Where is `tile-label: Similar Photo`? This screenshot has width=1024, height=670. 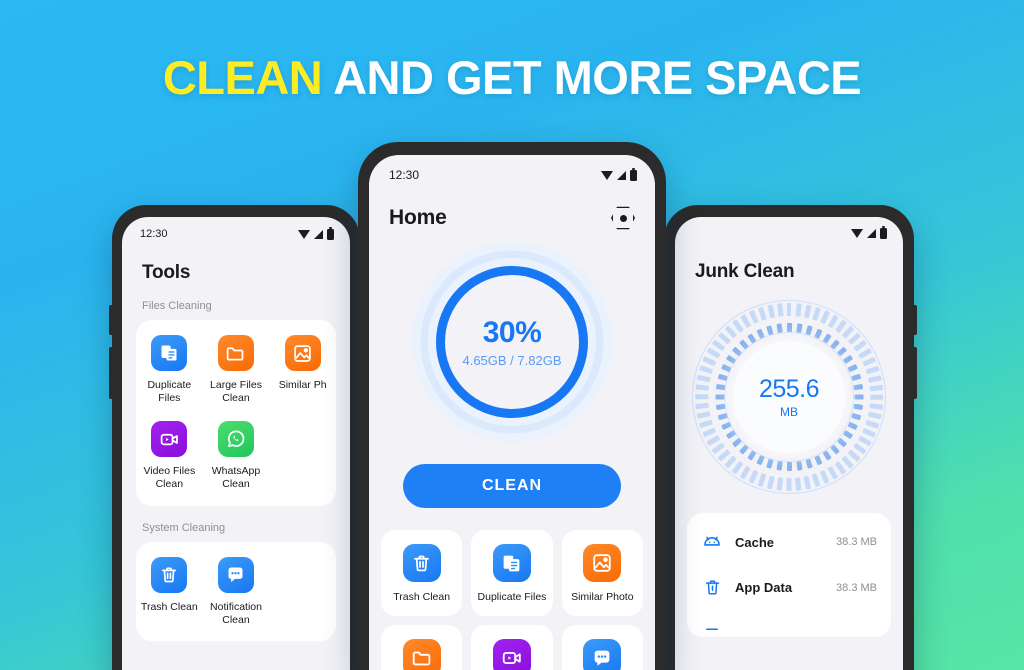 tile-label: Similar Photo is located at coordinates (602, 597).